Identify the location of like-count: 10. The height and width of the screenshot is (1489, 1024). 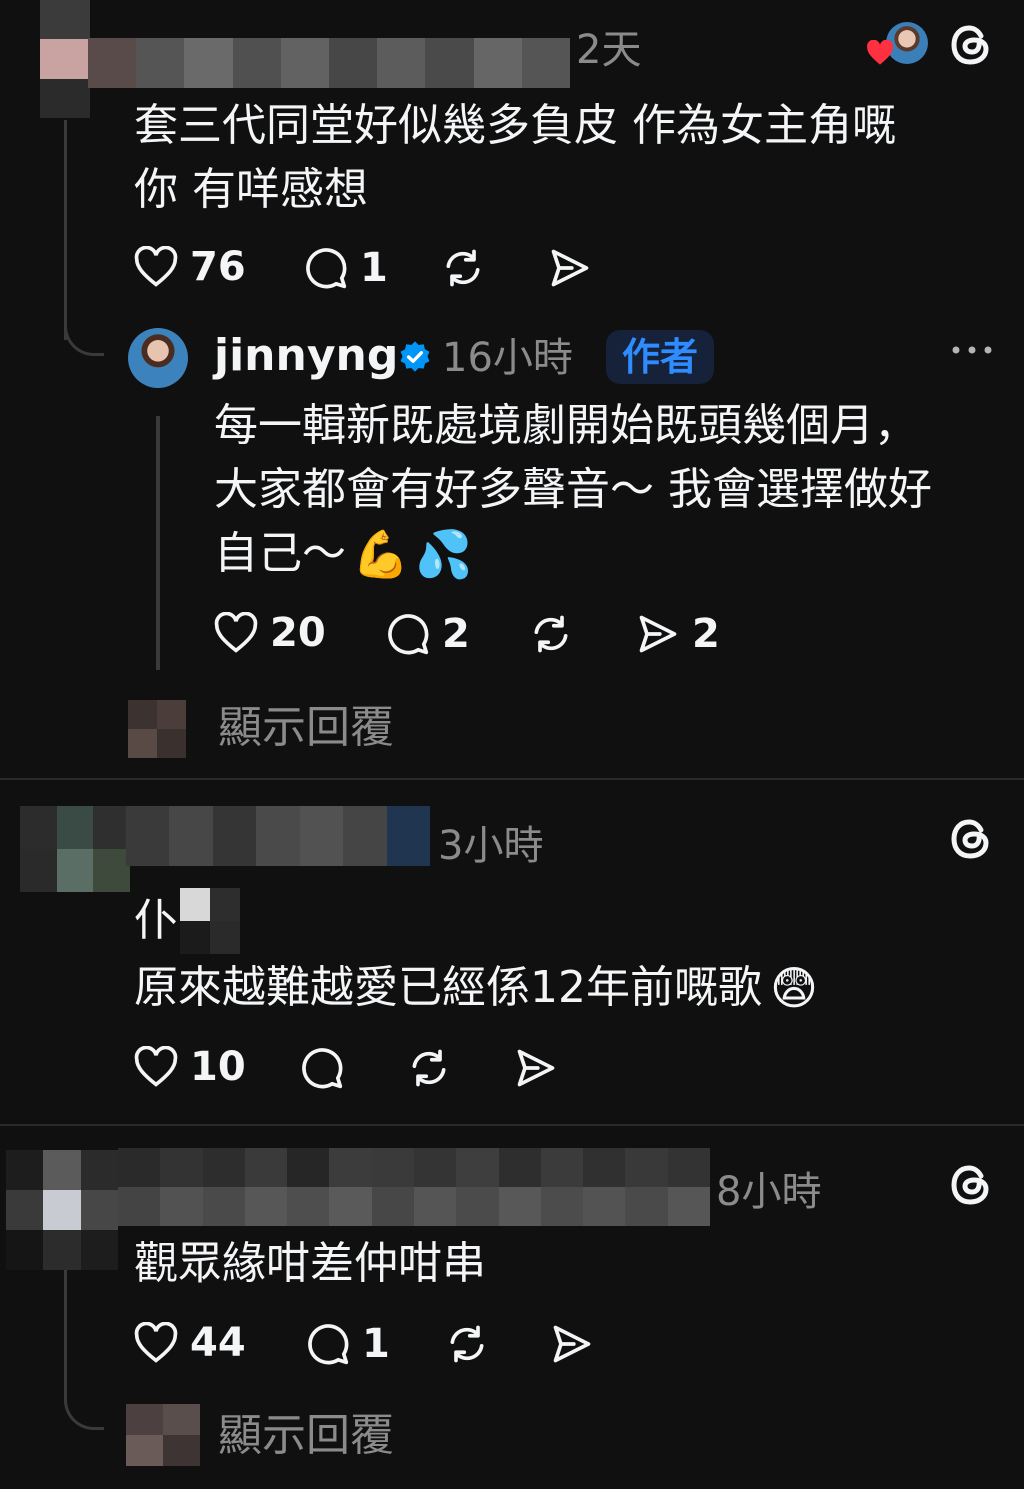
(218, 1067).